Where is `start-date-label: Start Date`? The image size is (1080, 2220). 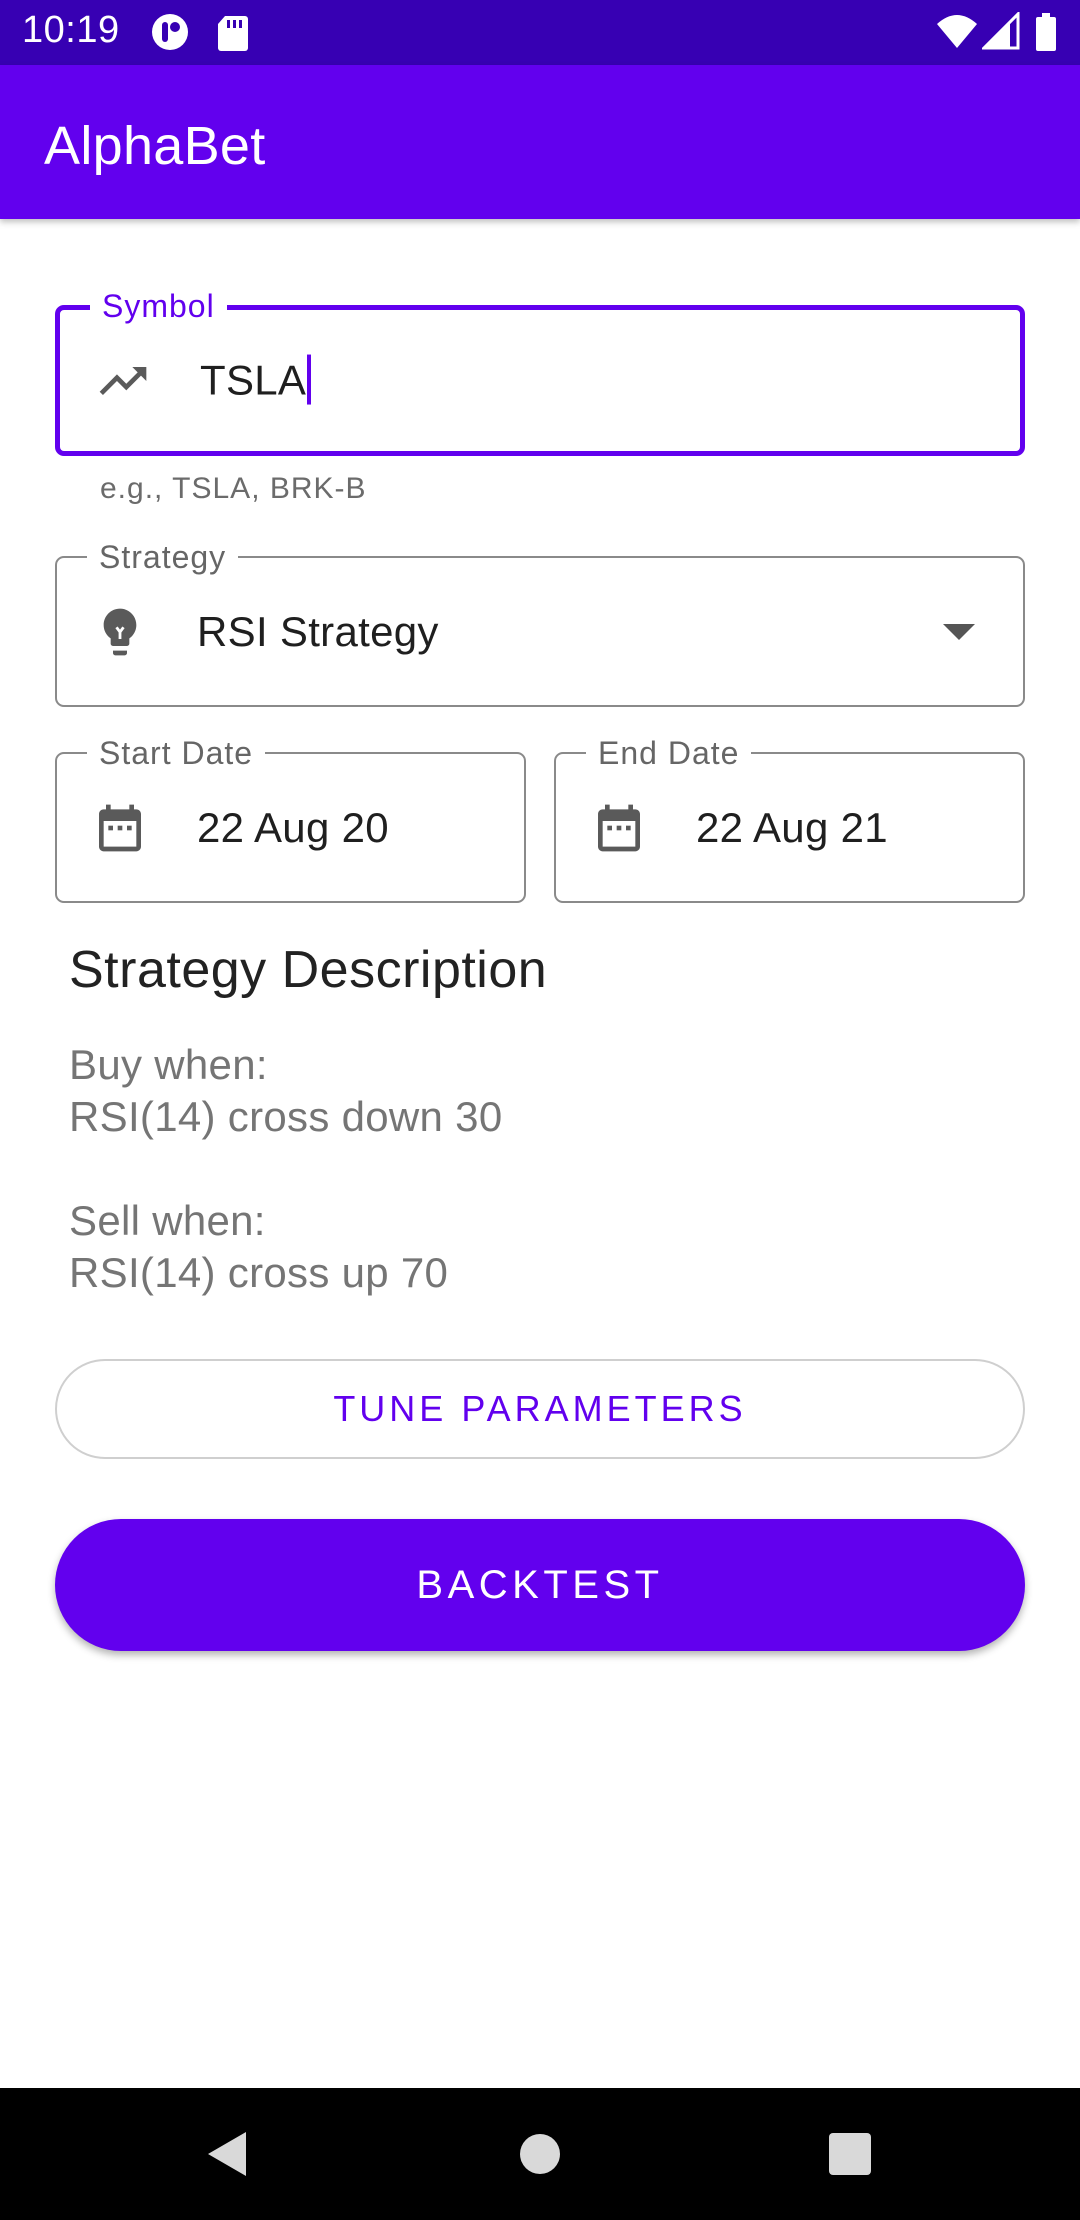 start-date-label: Start Date is located at coordinates (176, 753).